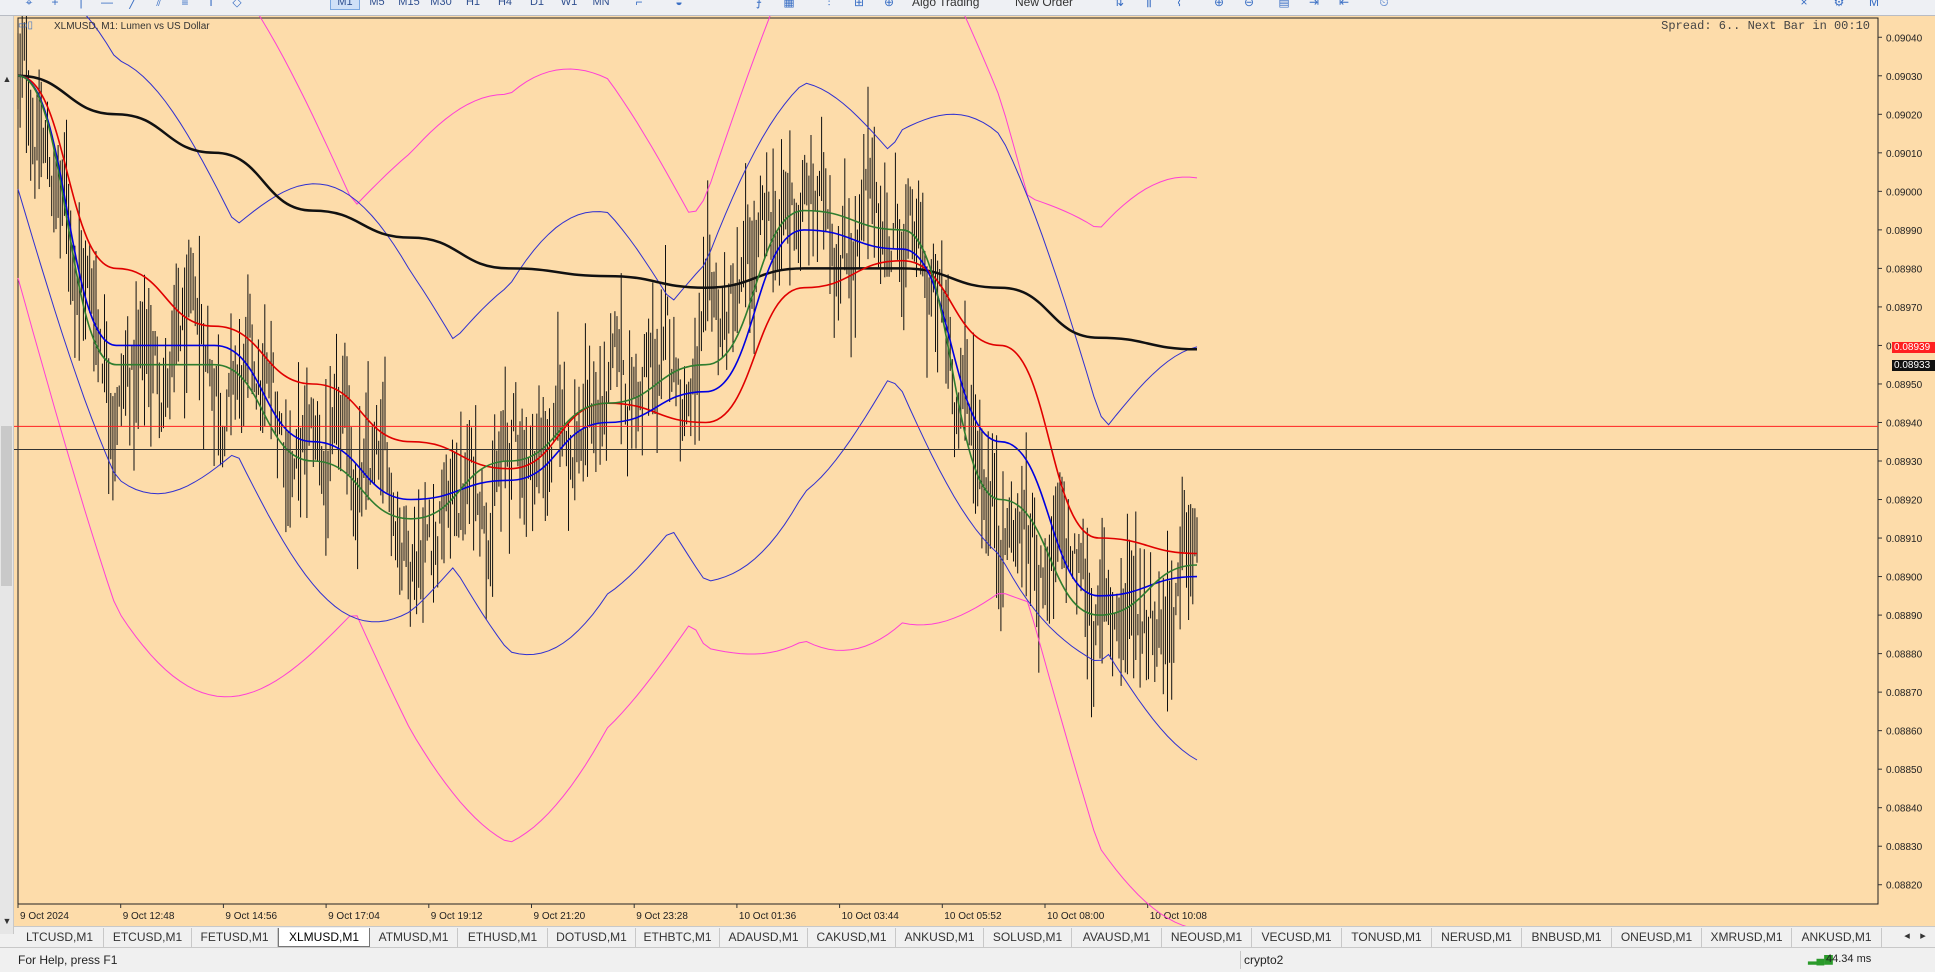 This screenshot has width=1935, height=972. Describe the element at coordinates (1117, 937) in the screenshot. I see `symbol-tab: AVAUSD,M1` at that location.